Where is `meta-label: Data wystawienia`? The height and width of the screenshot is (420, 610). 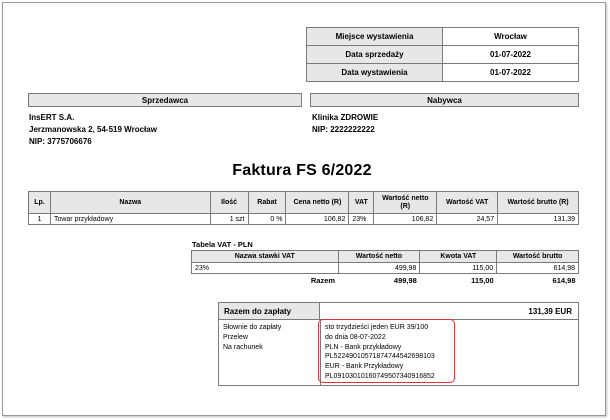
meta-label: Data wystawienia is located at coordinates (374, 72).